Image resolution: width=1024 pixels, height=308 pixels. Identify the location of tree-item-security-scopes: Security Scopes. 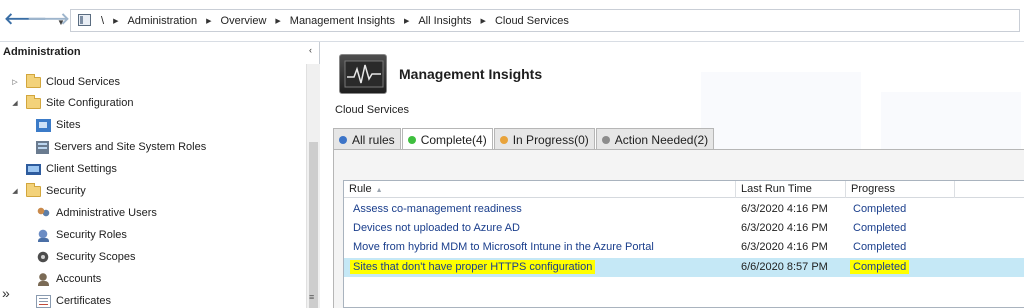
(85, 257).